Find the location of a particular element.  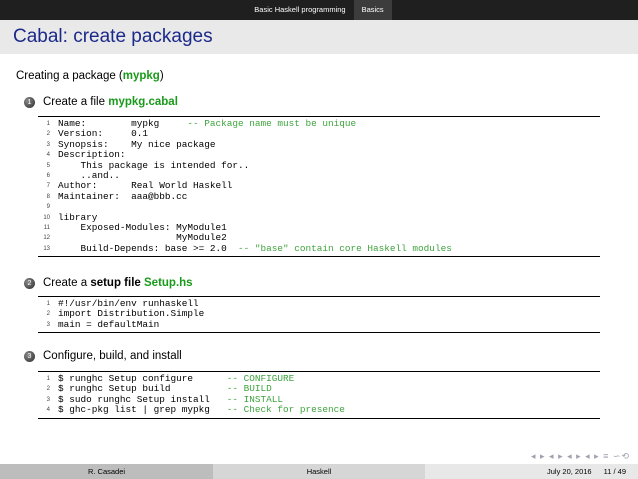

step-2: 2 Create a setup file Setup.hs is located at coordinates (108, 283).